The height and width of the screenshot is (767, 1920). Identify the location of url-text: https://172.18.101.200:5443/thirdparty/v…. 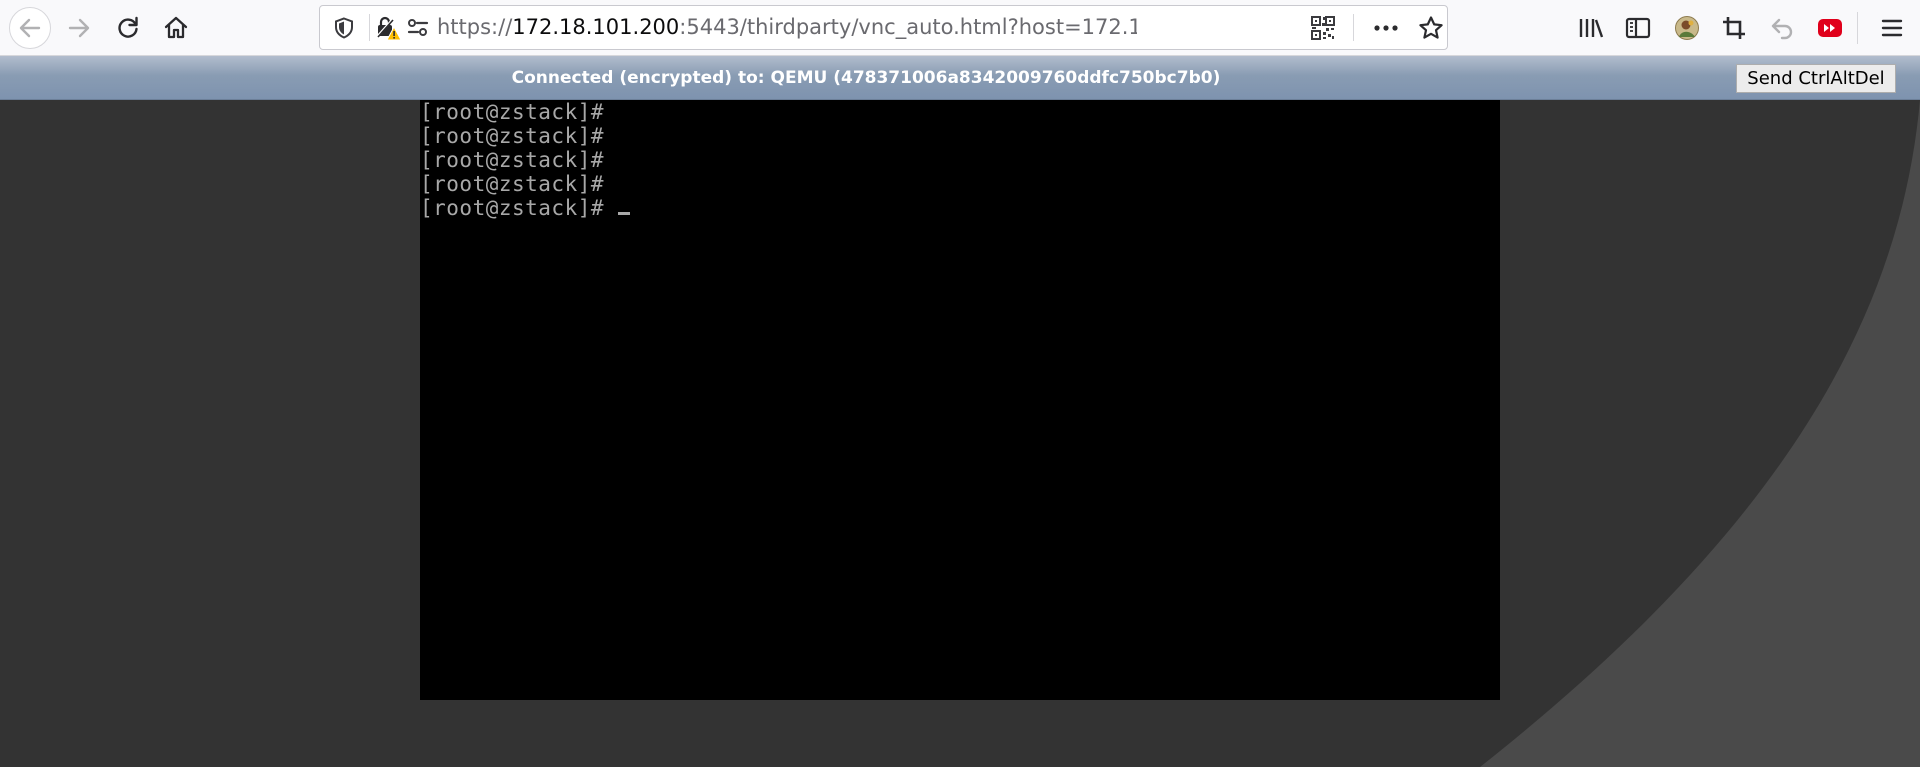
(787, 27).